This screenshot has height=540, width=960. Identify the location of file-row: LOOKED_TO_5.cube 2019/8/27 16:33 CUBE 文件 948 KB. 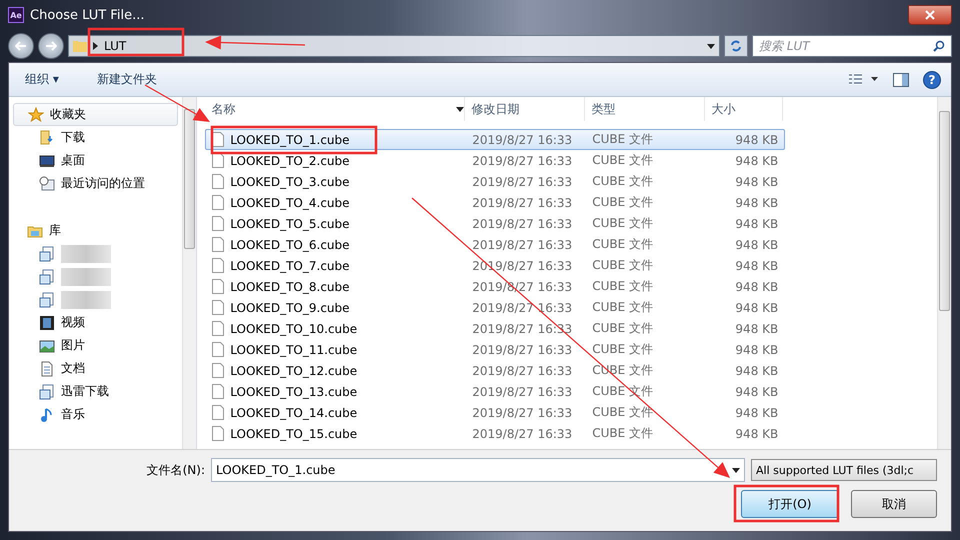
(495, 223).